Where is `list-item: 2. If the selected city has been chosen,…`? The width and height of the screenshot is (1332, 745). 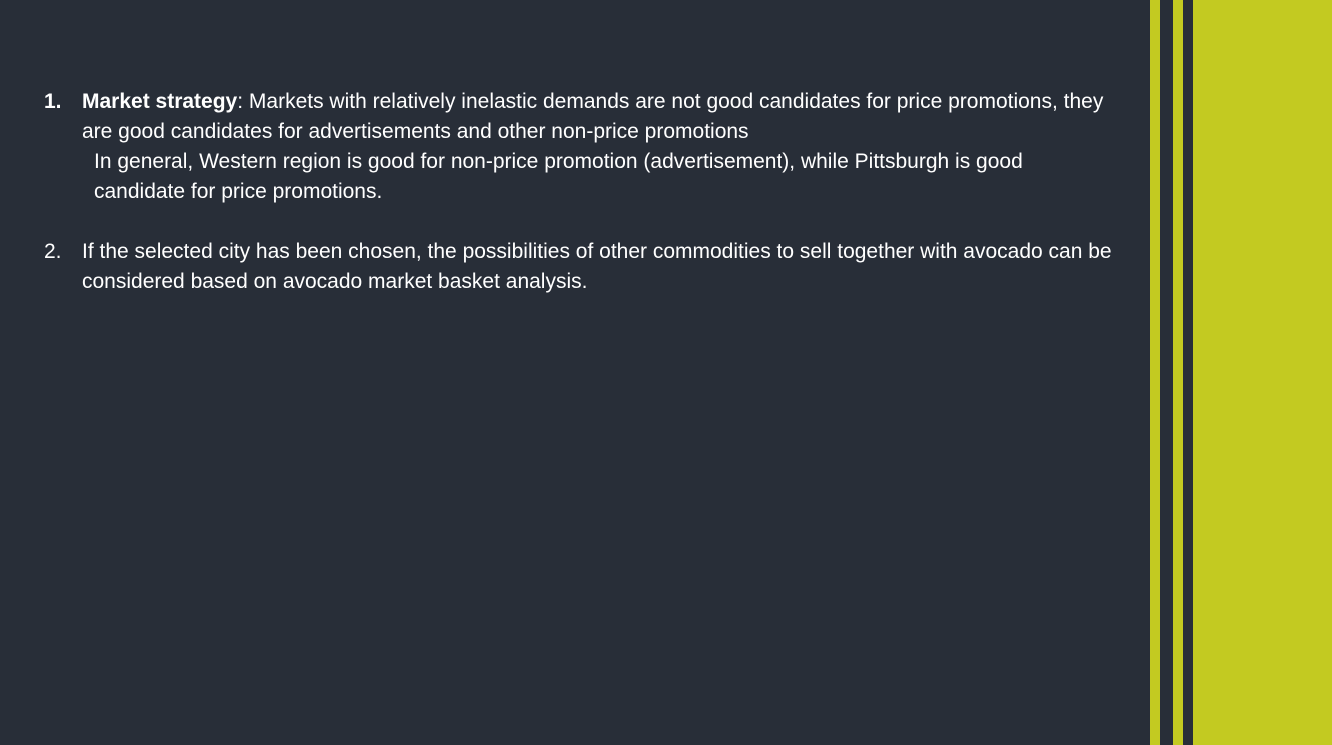
list-item: 2. If the selected city has been chosen,… is located at coordinates (579, 267).